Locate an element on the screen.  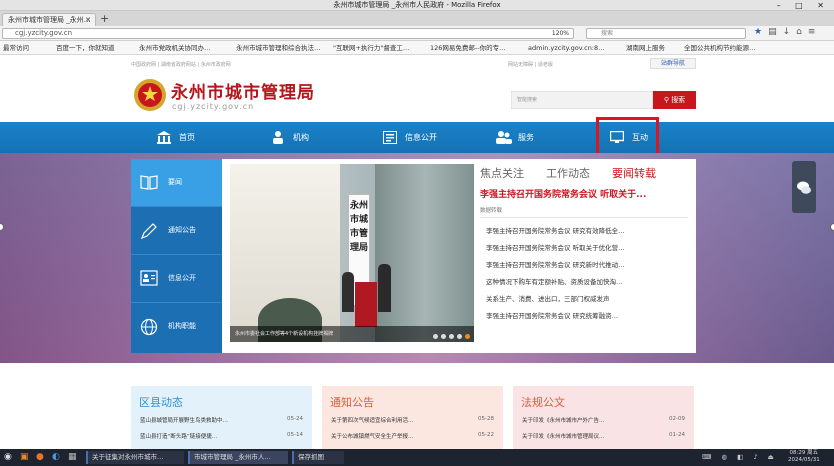
bookmark-item: 最常访问 is located at coordinates (16, 47).